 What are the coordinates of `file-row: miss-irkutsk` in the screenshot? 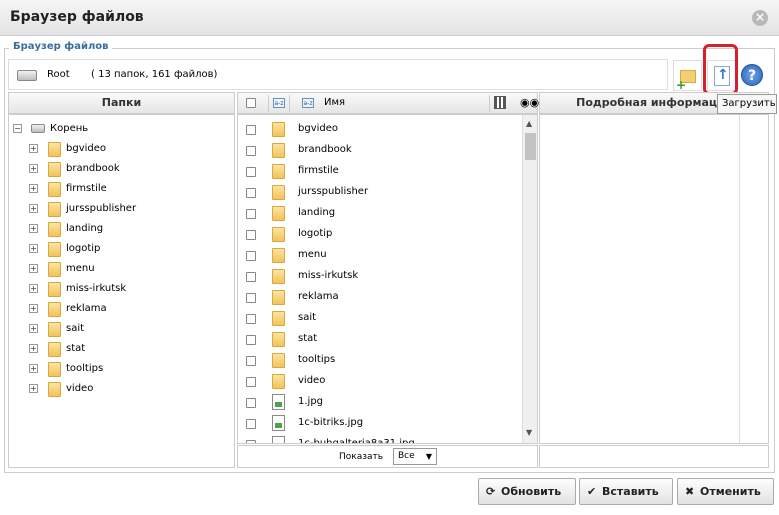 It's located at (379, 276).